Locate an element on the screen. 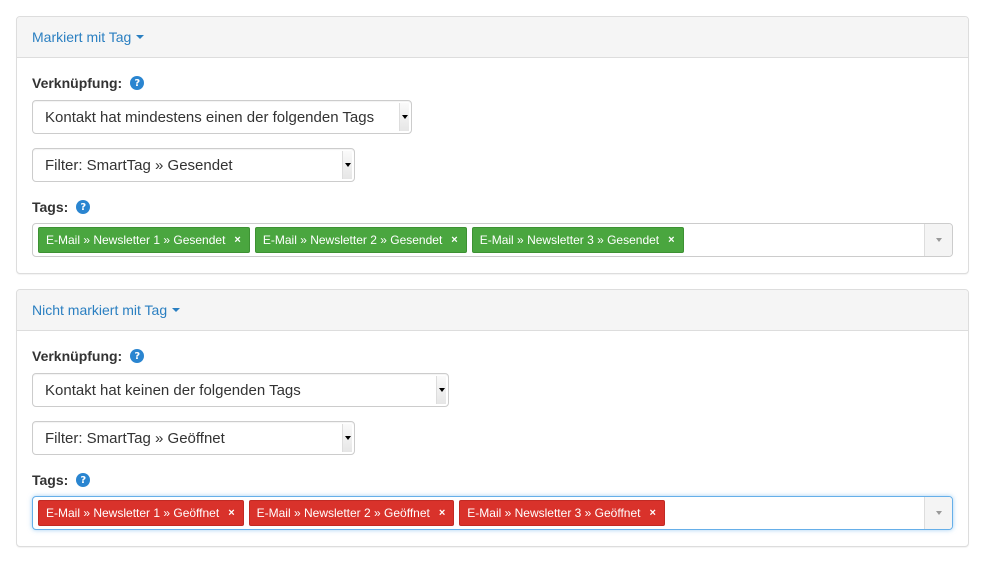  panel-toggle-link: Nicht markiert mit Tag is located at coordinates (106, 310).